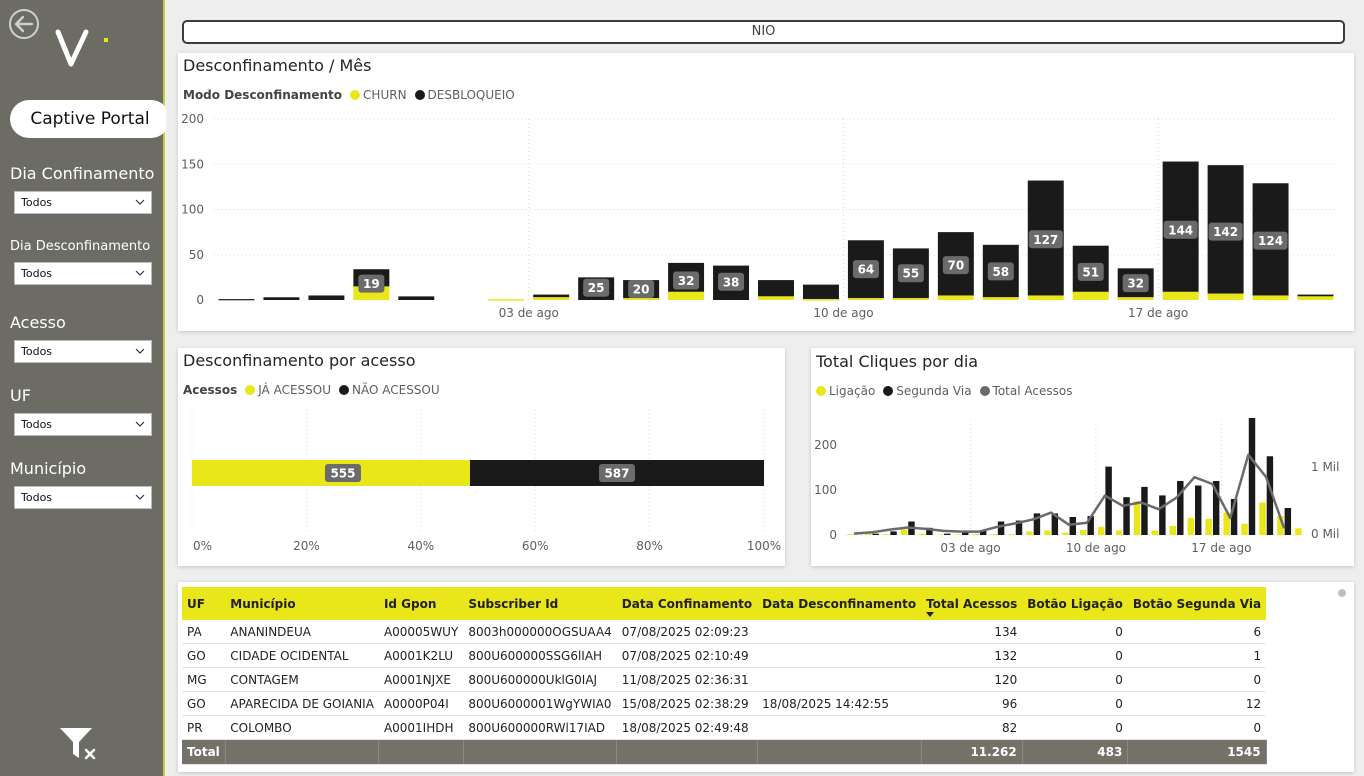 This screenshot has width=1364, height=776. Describe the element at coordinates (930, 614) in the screenshot. I see `sort-desc-icon` at that location.